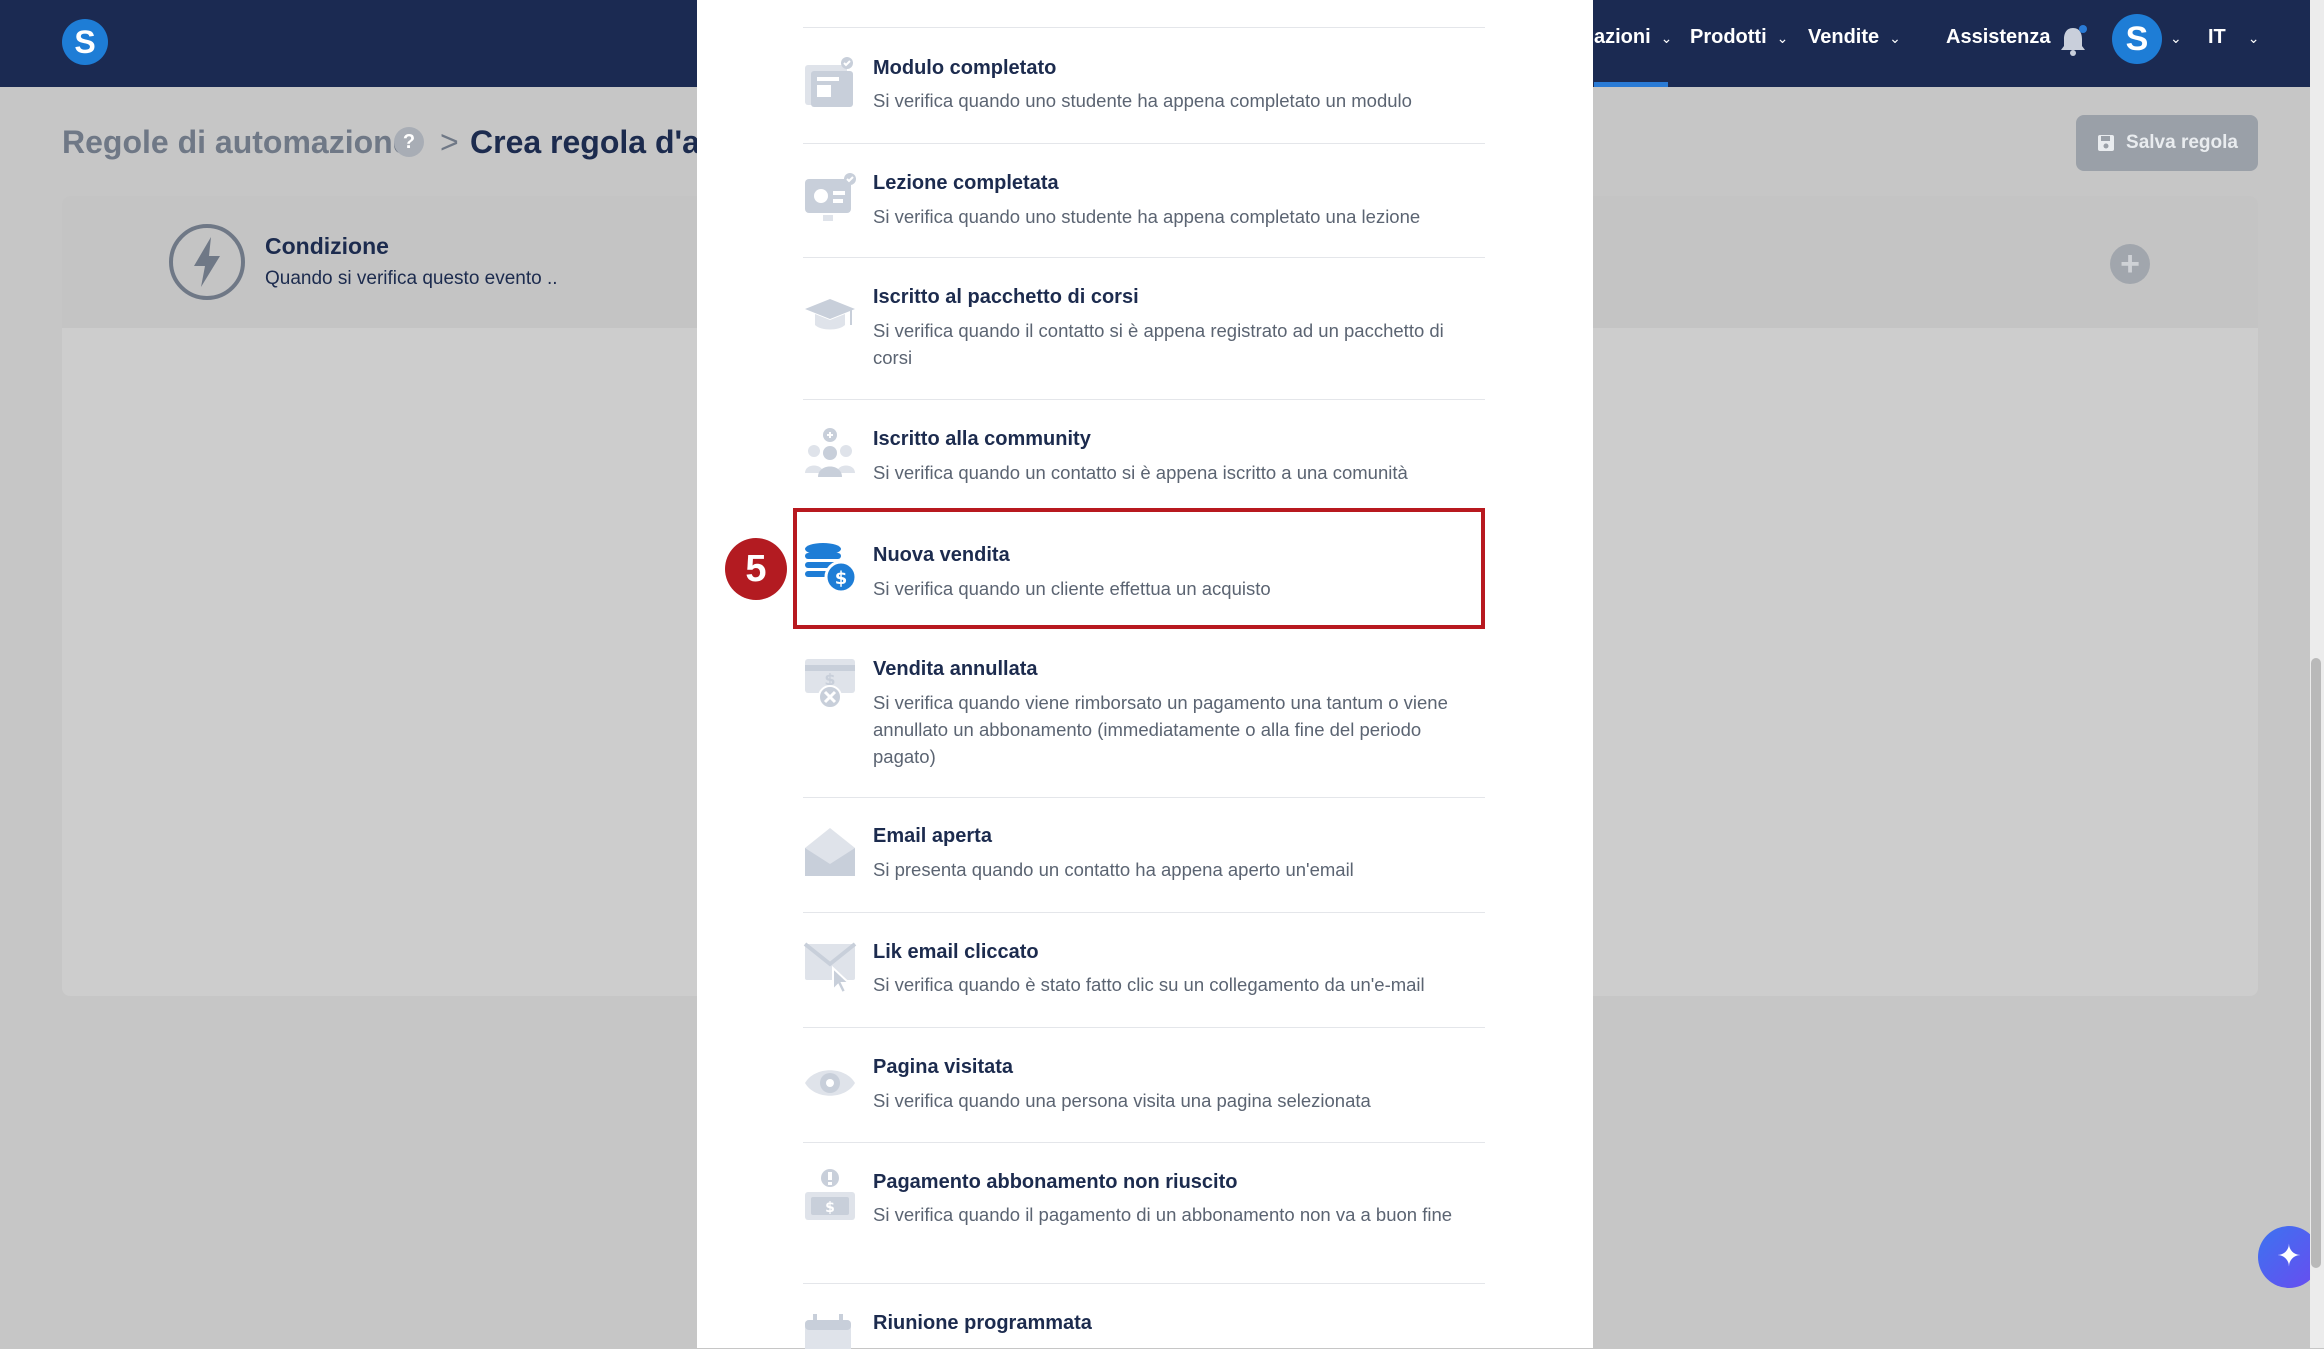 Image resolution: width=2324 pixels, height=1349 pixels. What do you see at coordinates (2073, 41) in the screenshot?
I see `bell-icon` at bounding box center [2073, 41].